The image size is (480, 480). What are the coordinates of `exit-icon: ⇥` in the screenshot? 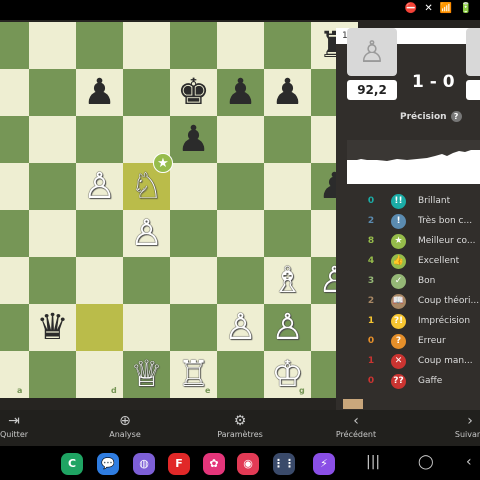 It's located at (14, 421).